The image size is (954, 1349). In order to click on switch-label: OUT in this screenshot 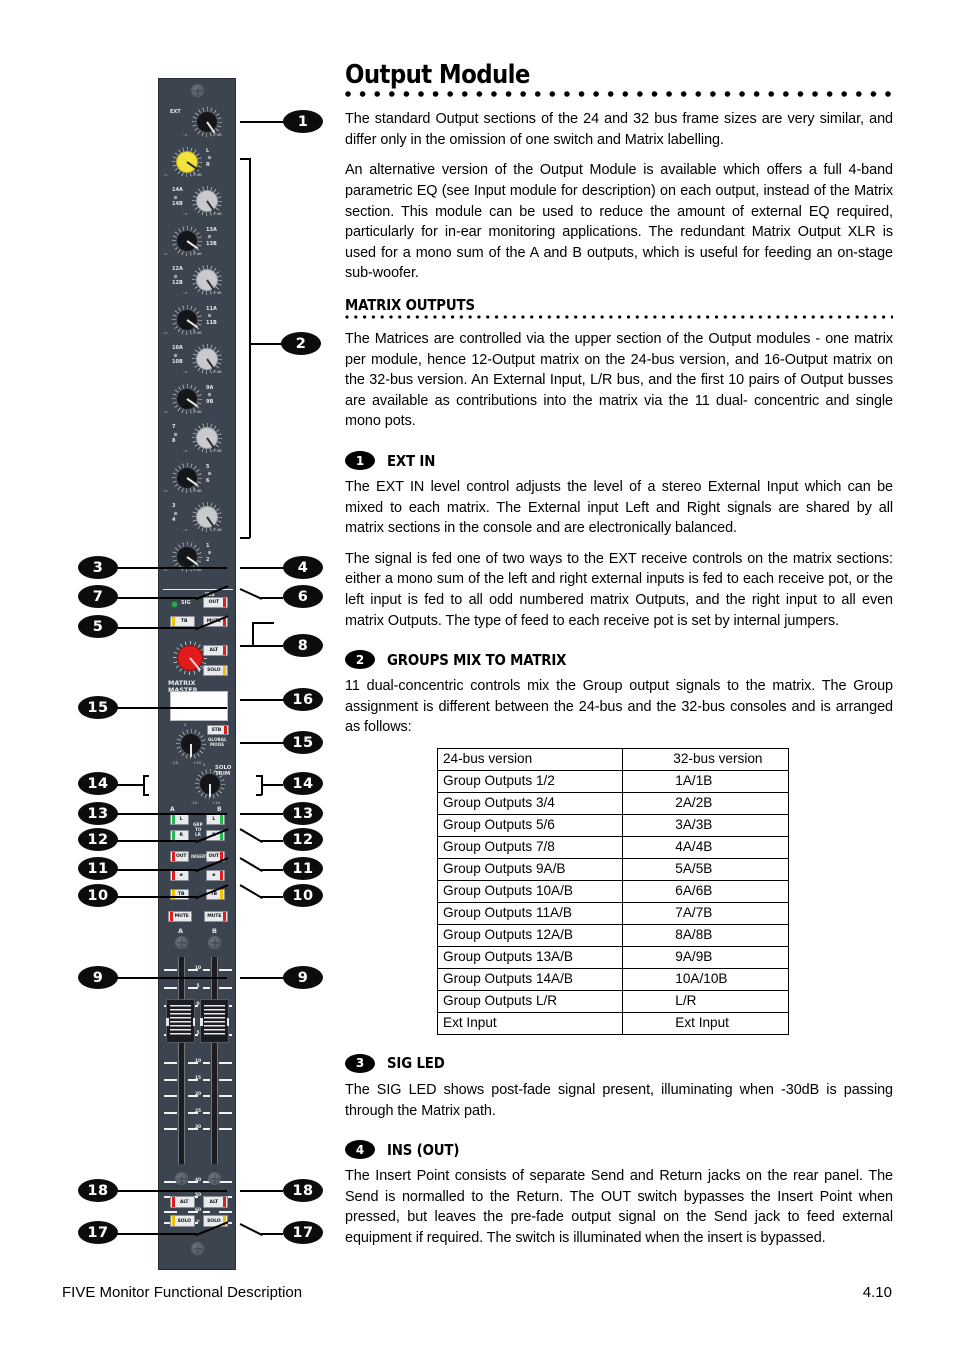, I will do `click(214, 856)`.